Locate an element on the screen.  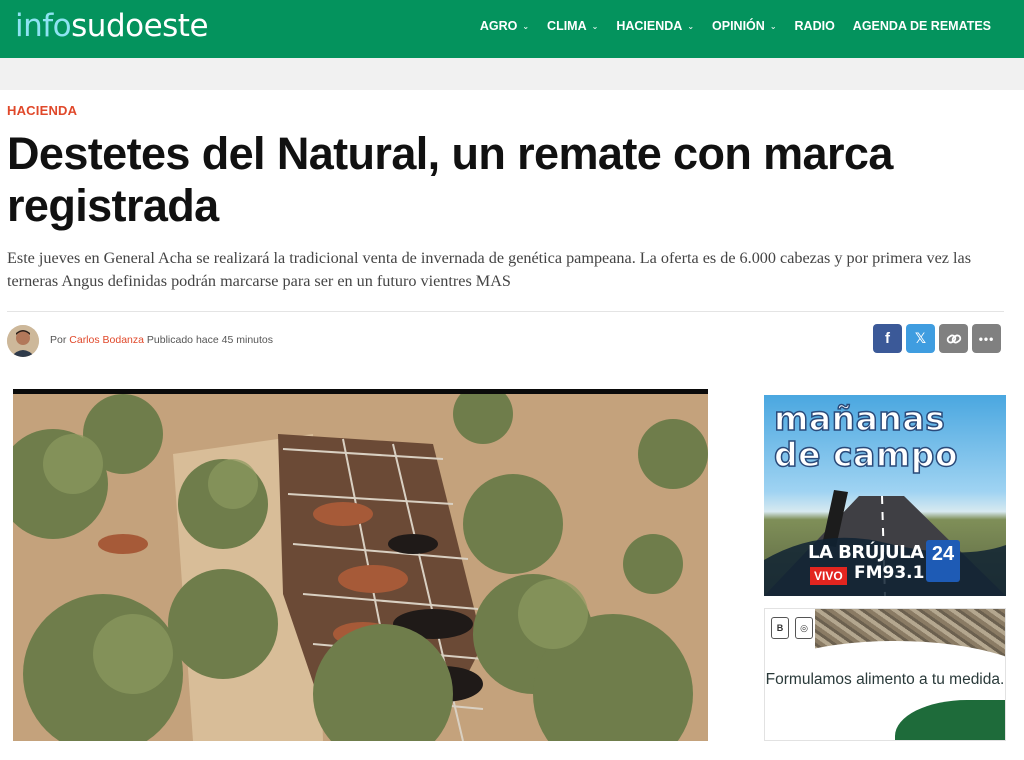
station-frequency: FM93.1 is located at coordinates (889, 573).